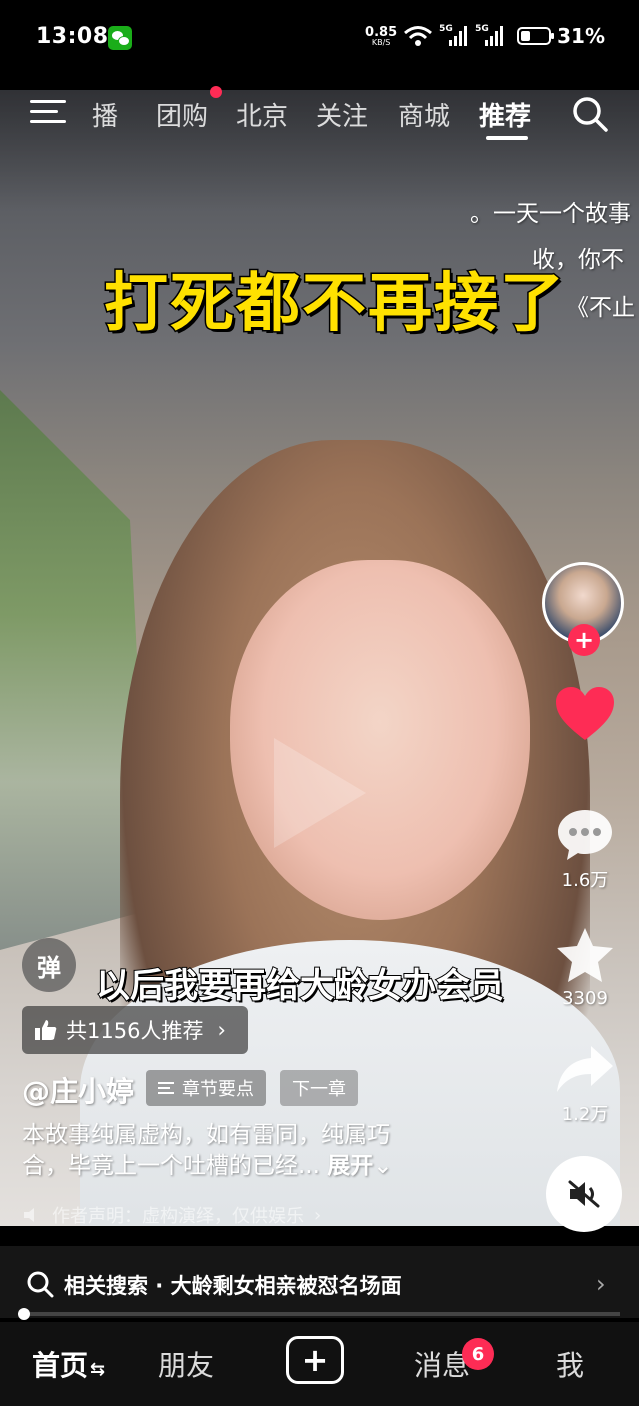 The width and height of the screenshot is (639, 1406). What do you see at coordinates (350, 1166) in the screenshot?
I see `expand-button: 展开` at bounding box center [350, 1166].